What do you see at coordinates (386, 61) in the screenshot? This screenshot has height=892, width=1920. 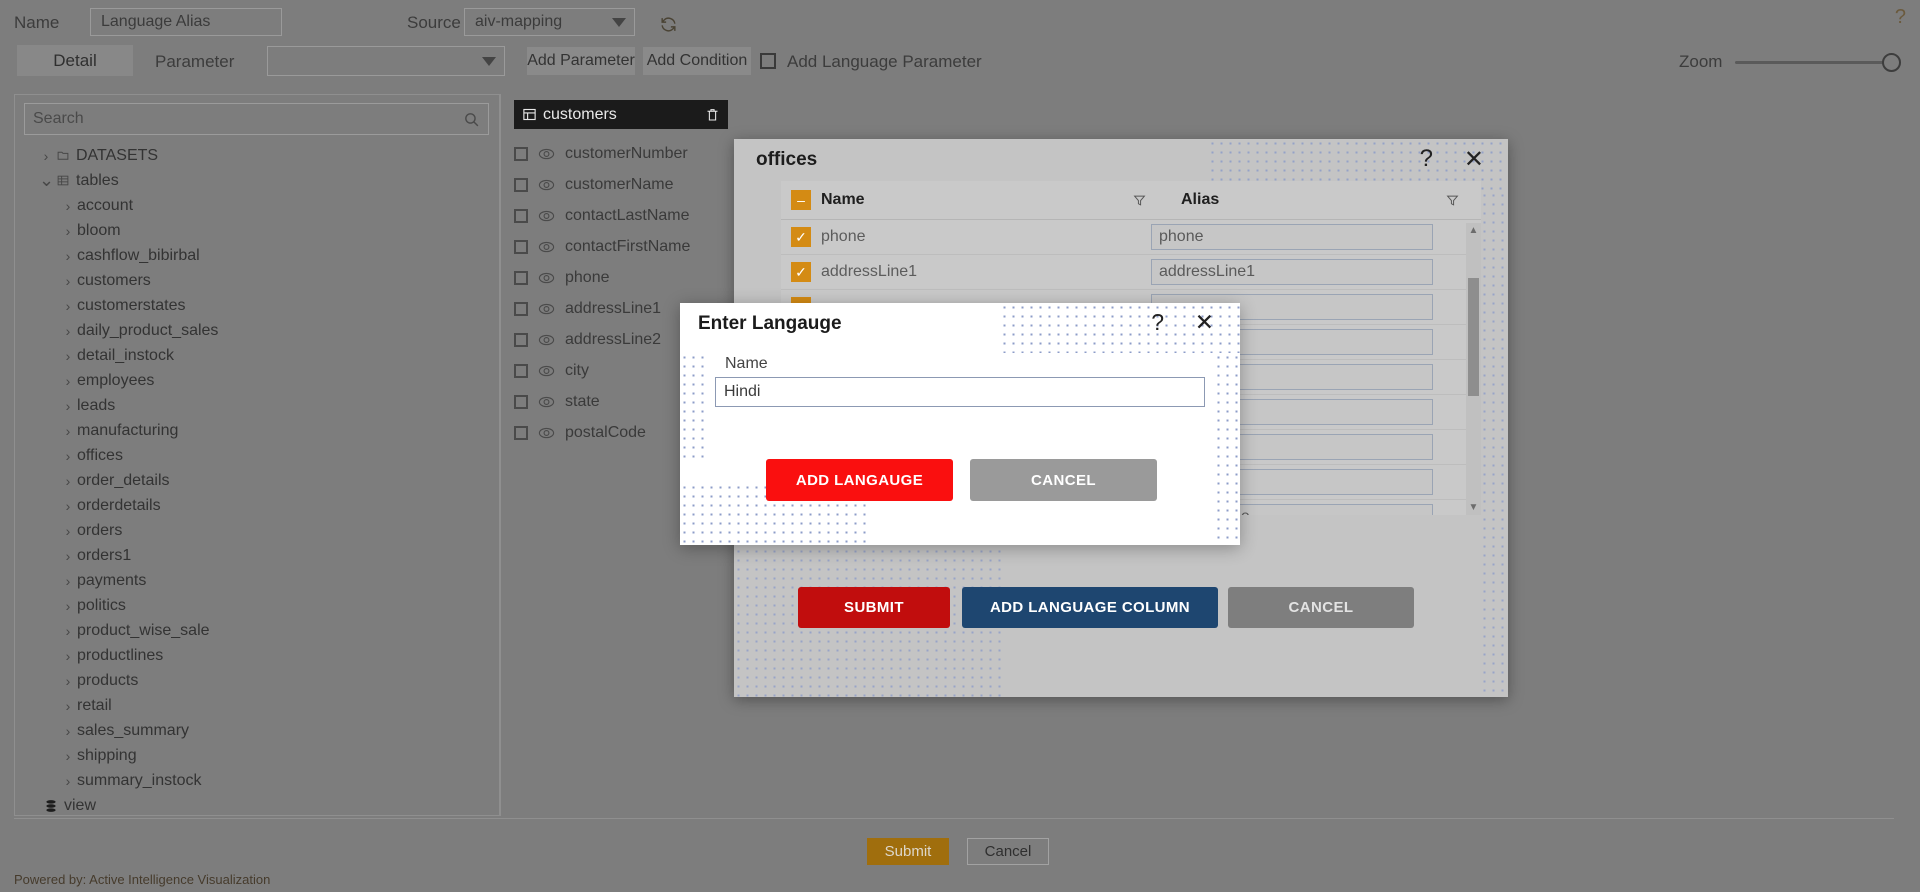 I see `parameter-select` at bounding box center [386, 61].